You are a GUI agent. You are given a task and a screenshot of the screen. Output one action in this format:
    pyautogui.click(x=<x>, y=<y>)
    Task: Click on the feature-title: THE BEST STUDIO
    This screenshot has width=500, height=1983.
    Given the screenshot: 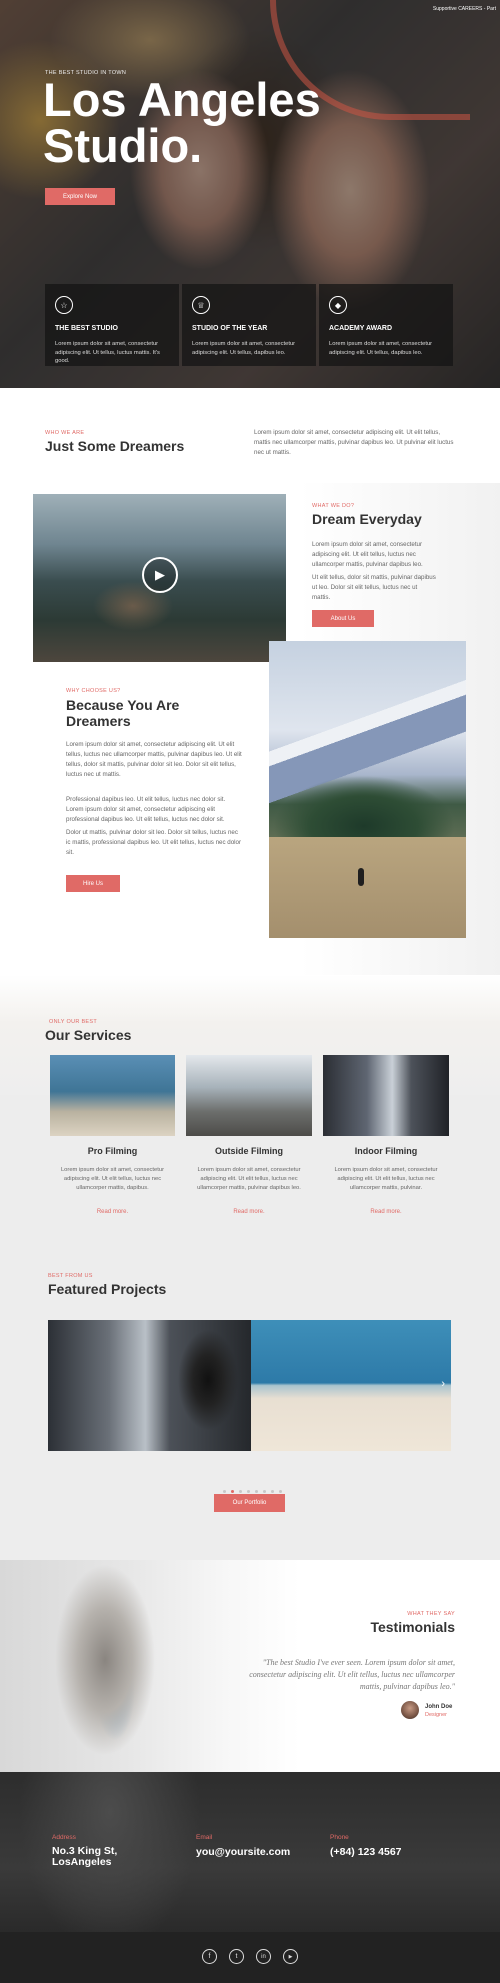 What is the action you would take?
    pyautogui.click(x=87, y=328)
    